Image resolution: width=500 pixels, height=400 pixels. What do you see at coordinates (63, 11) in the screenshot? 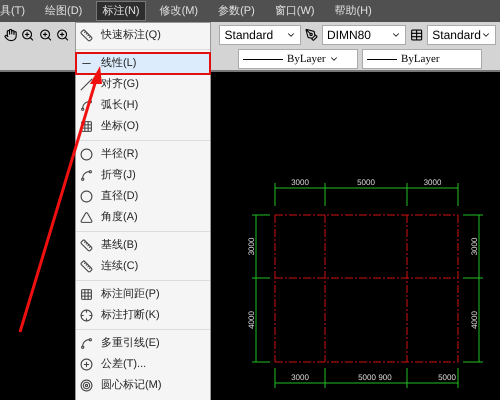
I see `menu-item: 绘图(D)` at bounding box center [63, 11].